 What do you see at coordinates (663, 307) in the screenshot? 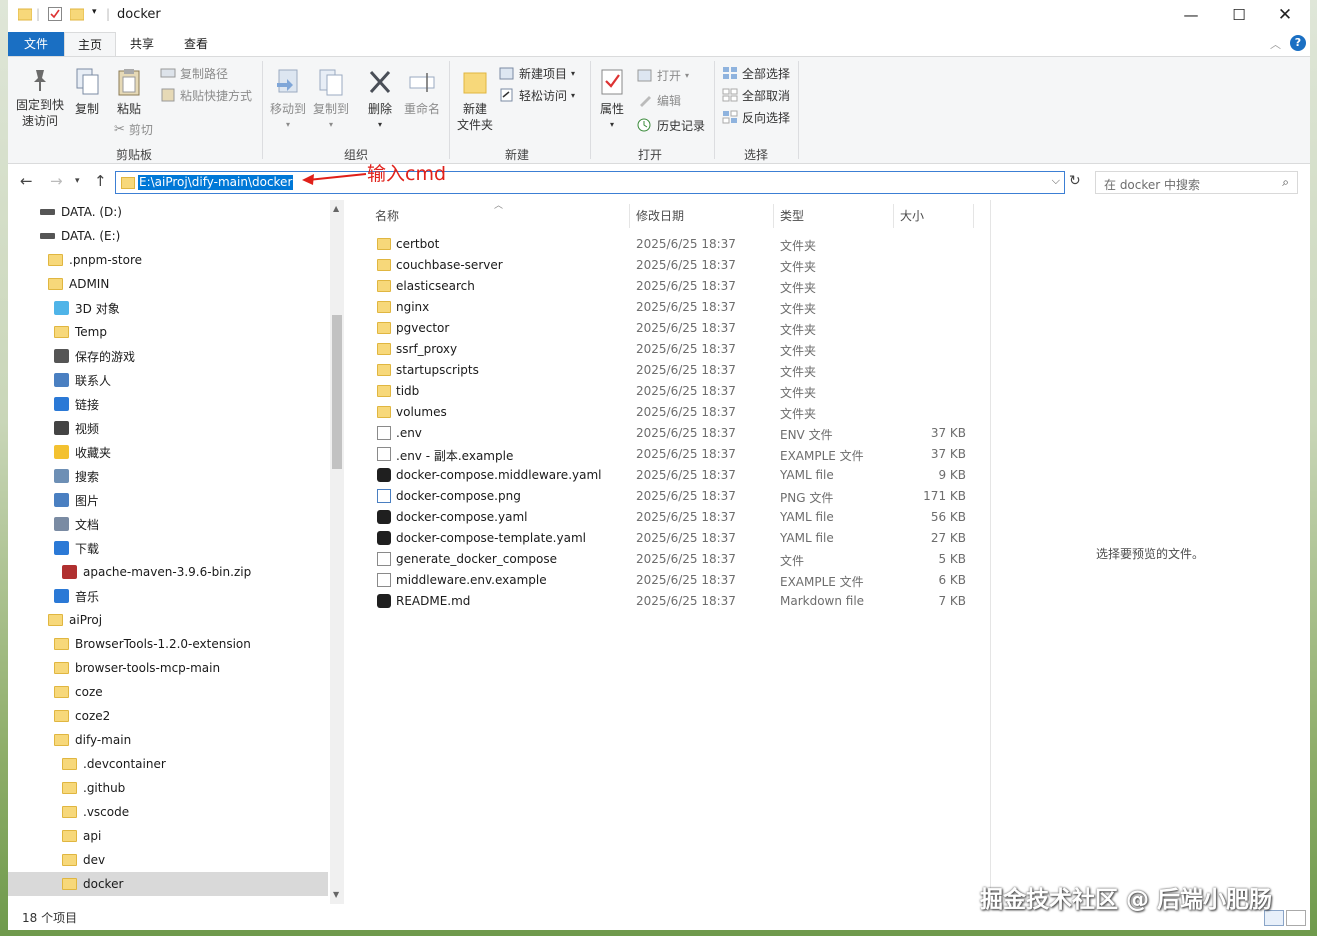
I see `file-row: nginx 2025/6/25 18:37 文件夹` at bounding box center [663, 307].